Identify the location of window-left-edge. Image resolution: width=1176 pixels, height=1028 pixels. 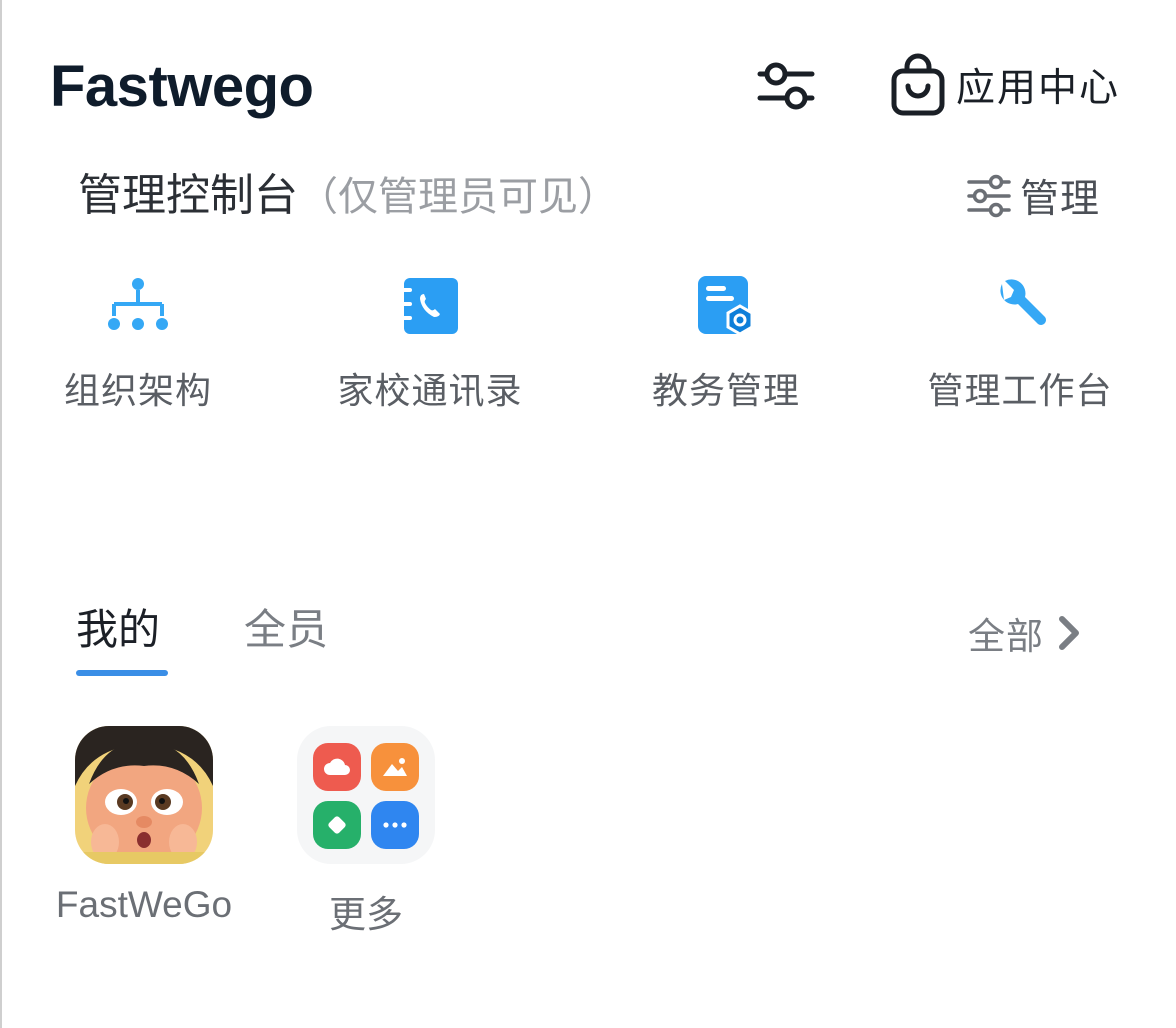
(1, 514).